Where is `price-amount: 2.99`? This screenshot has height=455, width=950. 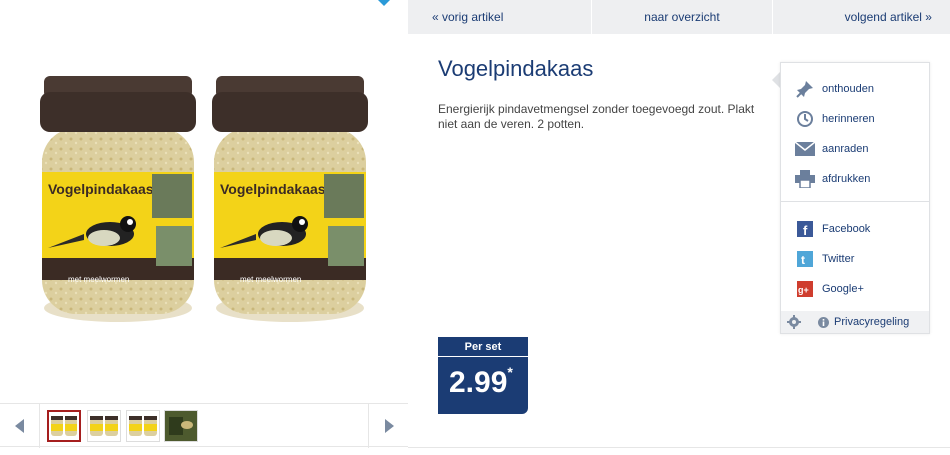
price-amount: 2.99 is located at coordinates (478, 382).